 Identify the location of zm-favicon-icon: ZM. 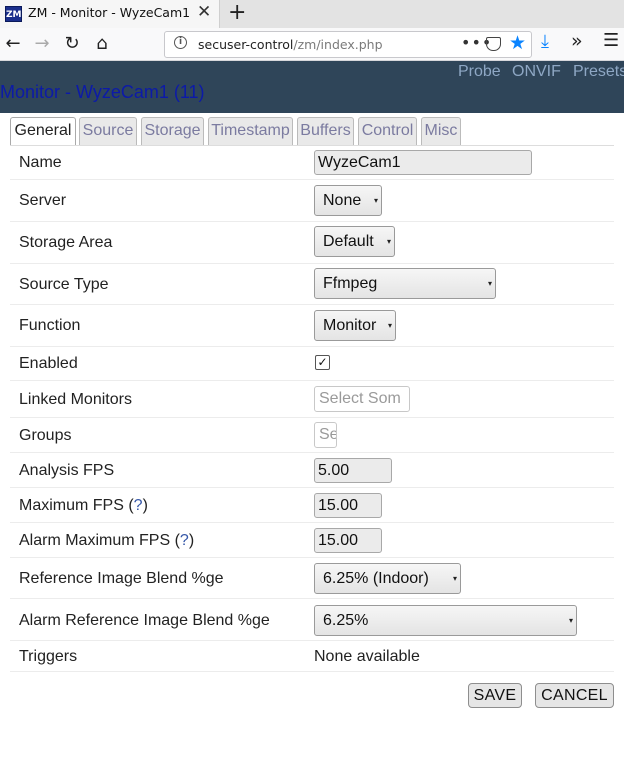
(13, 14).